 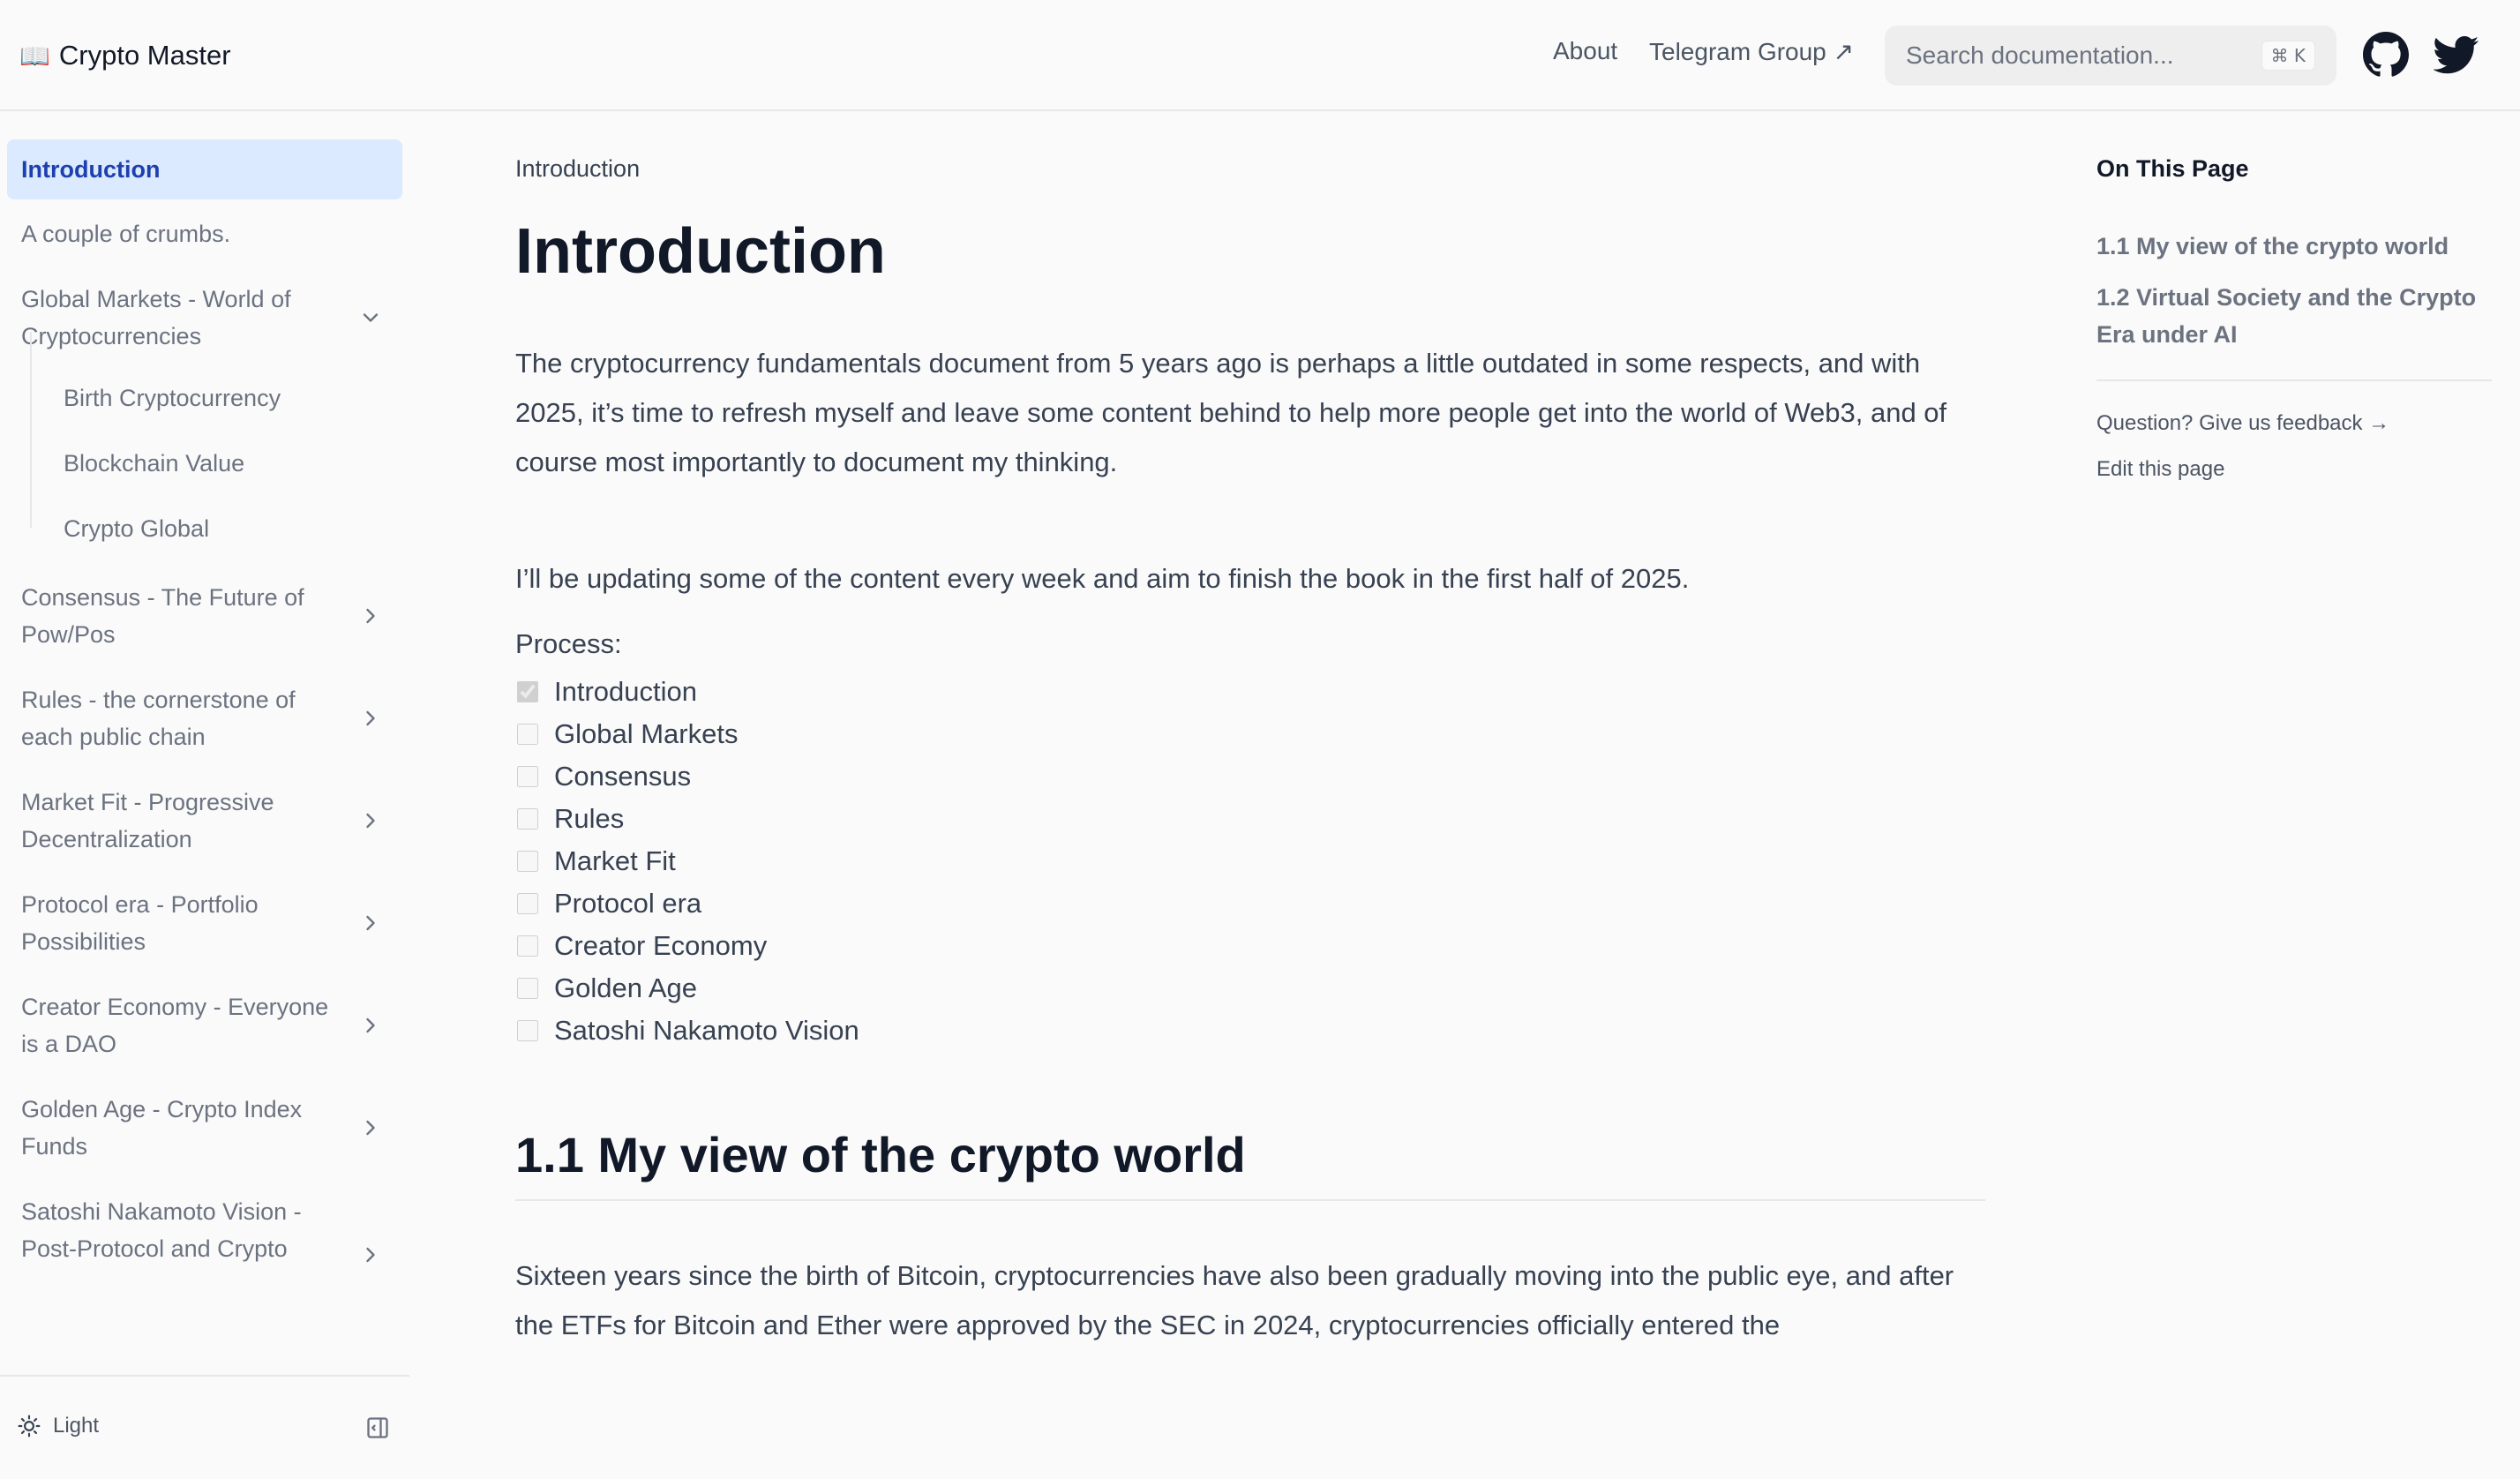 I want to click on task-item: Global Markets, so click(x=687, y=734).